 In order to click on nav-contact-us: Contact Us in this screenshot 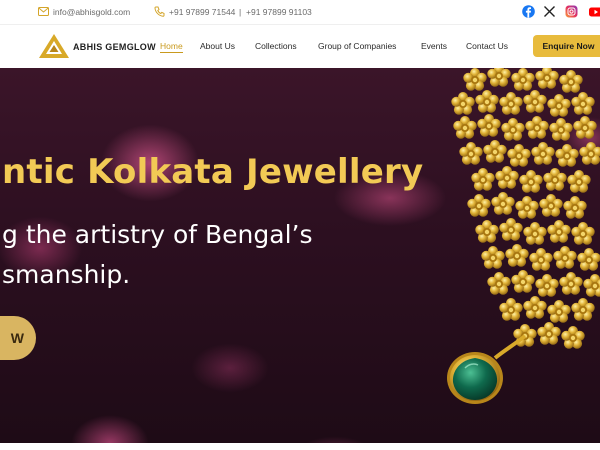, I will do `click(487, 46)`.